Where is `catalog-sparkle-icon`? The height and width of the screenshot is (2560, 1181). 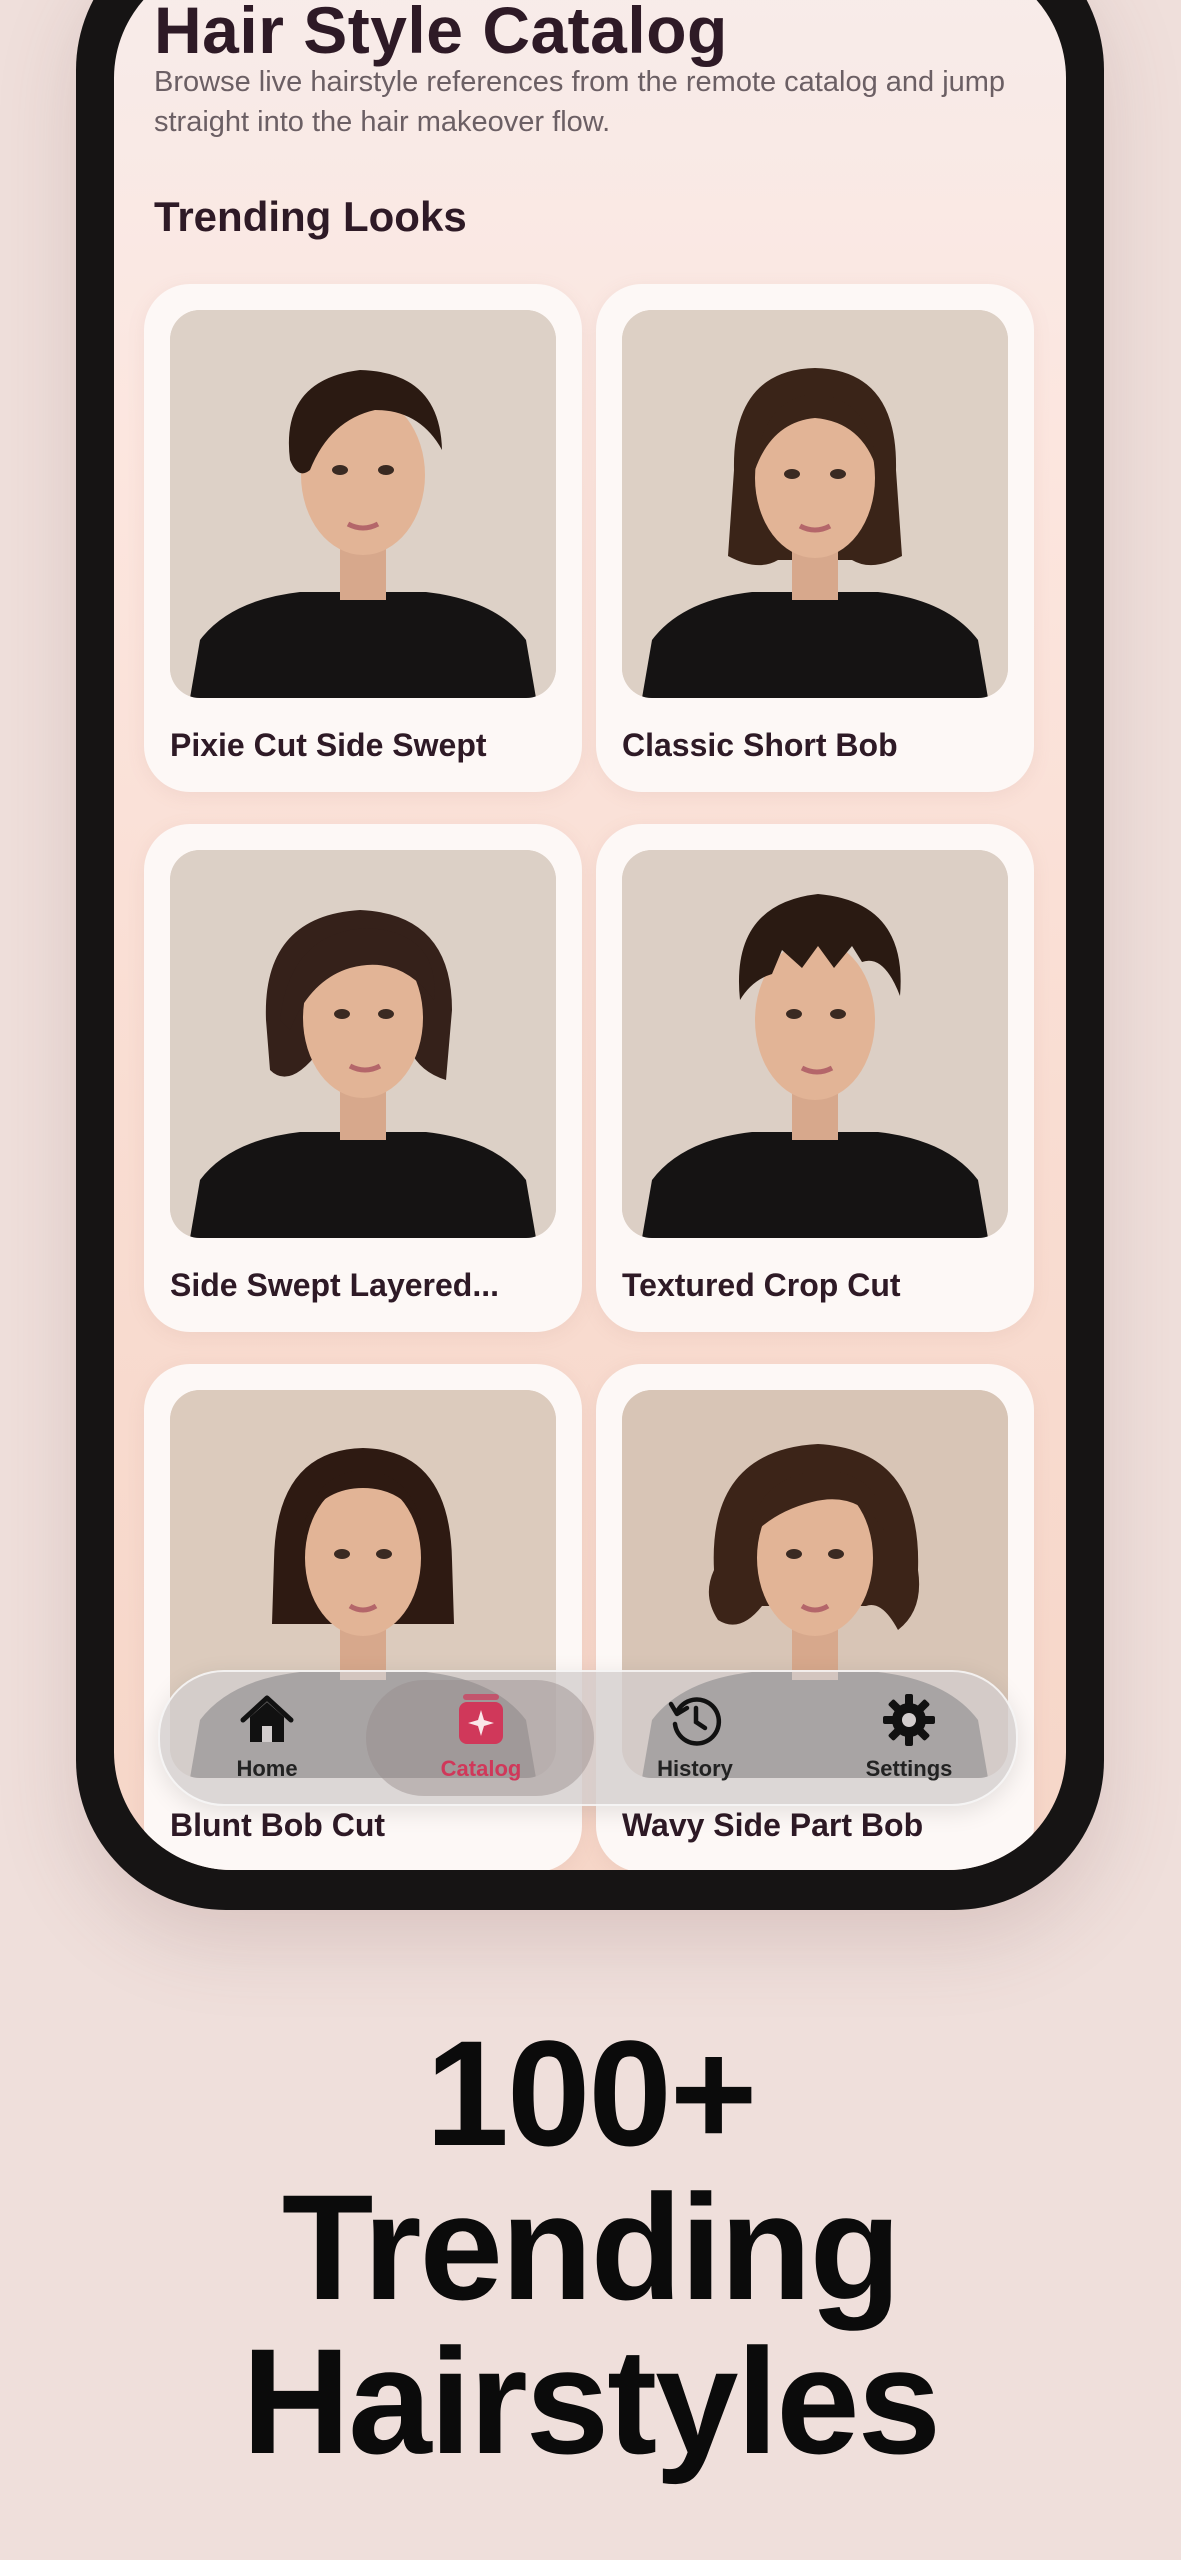
catalog-sparkle-icon is located at coordinates (481, 1719).